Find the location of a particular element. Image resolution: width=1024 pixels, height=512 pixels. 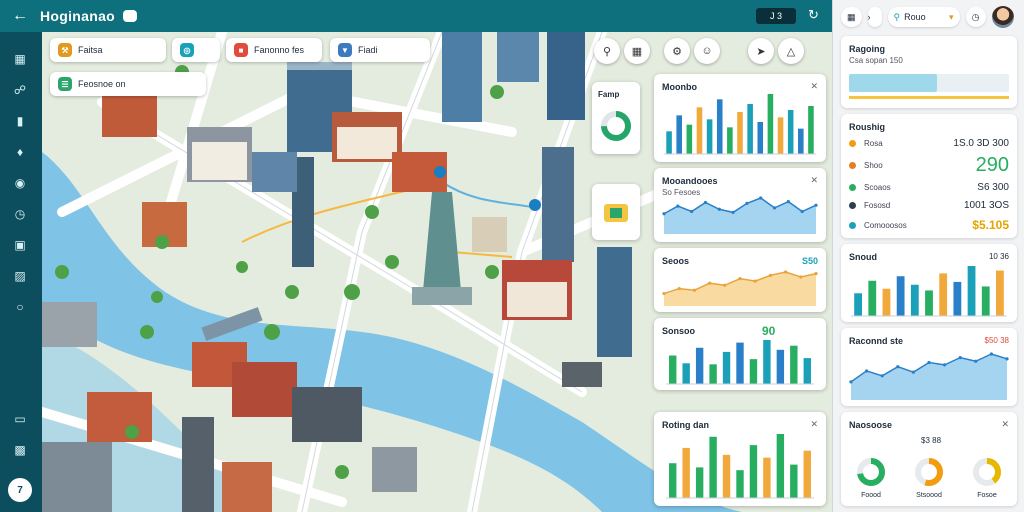

chip-filter: ▼ Fiadi is located at coordinates (380, 50).